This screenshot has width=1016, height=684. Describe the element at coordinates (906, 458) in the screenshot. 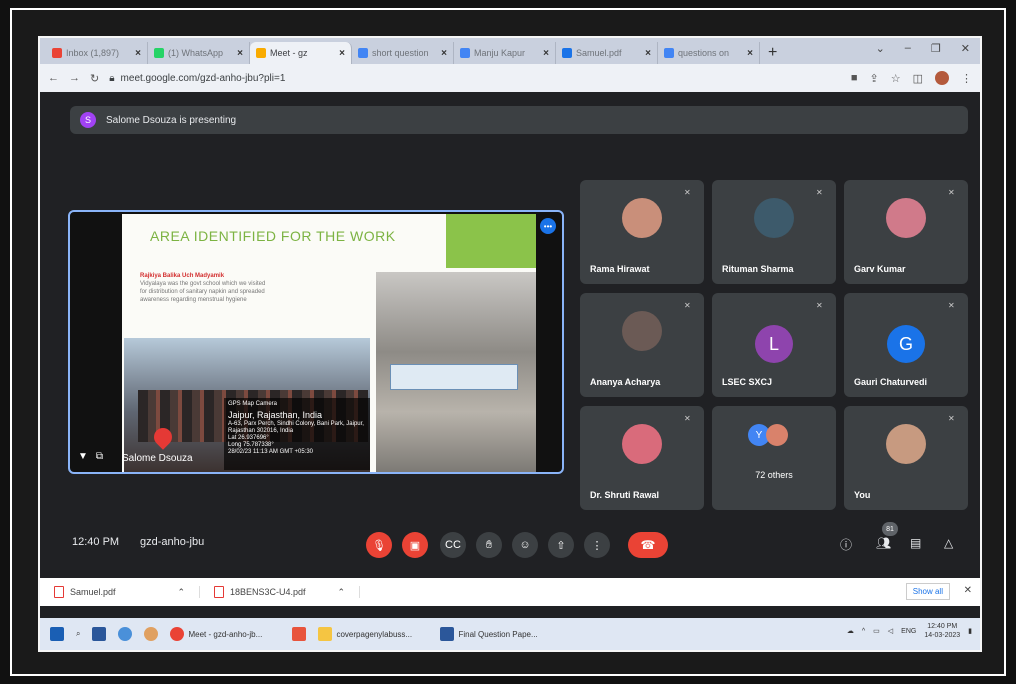

I see `participant-tile: ✕ You` at that location.